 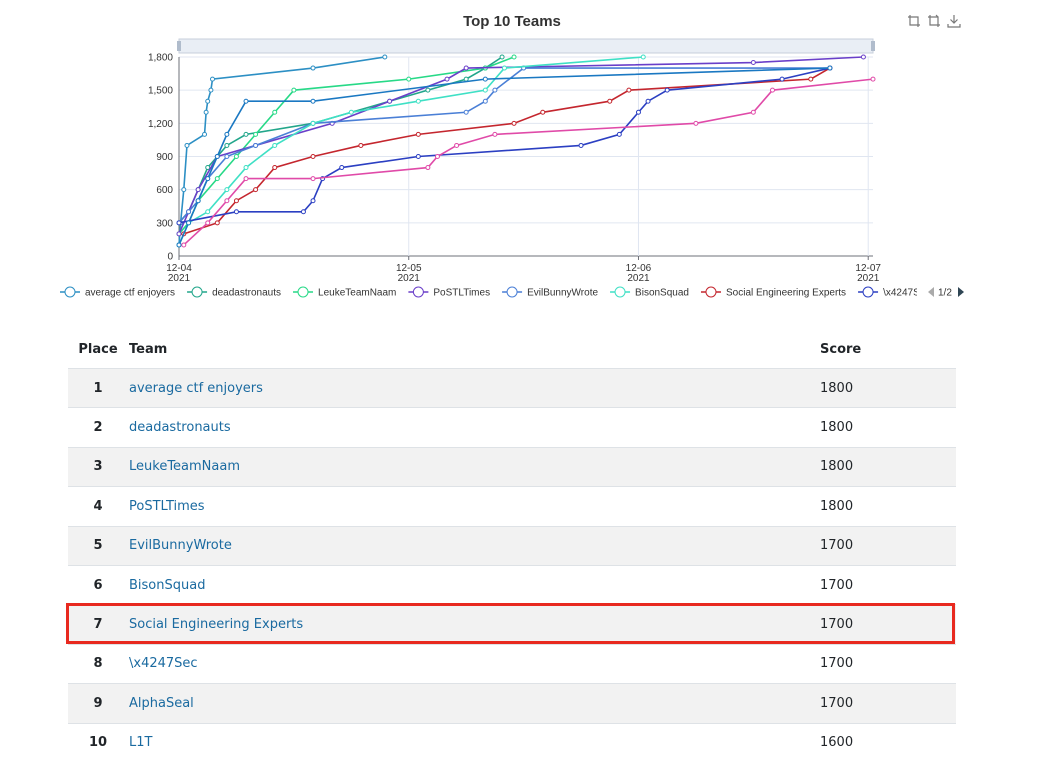 I want to click on team-cell: \x4247Sec, so click(x=474, y=663).